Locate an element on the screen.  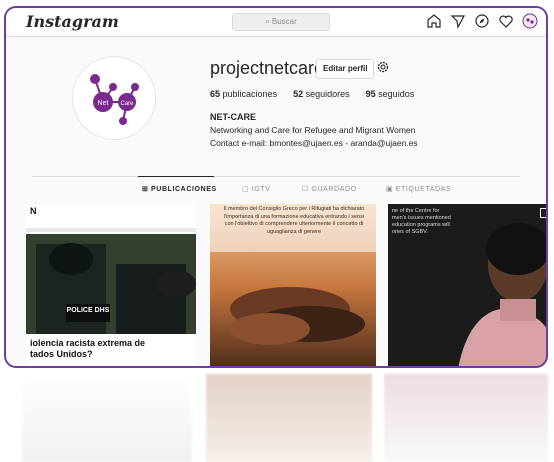
following-label: seguidos is located at coordinates (396, 94).